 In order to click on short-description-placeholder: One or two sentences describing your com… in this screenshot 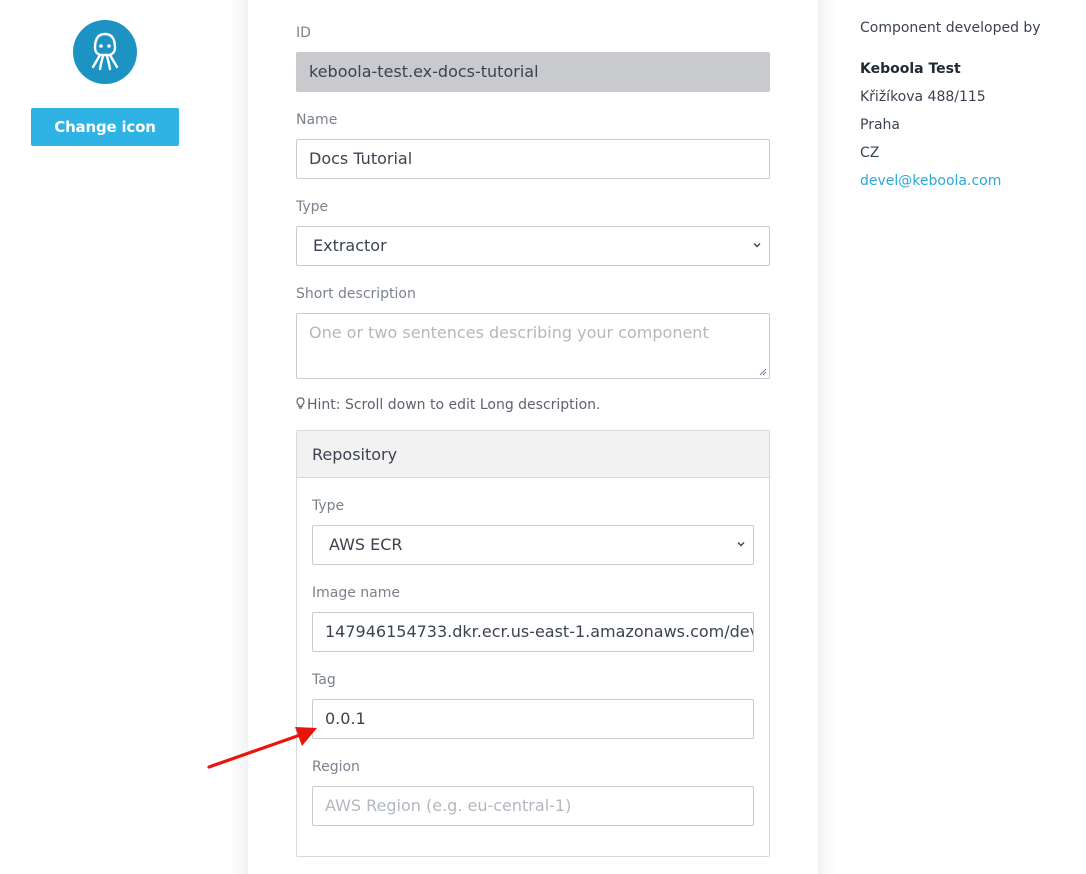, I will do `click(509, 332)`.